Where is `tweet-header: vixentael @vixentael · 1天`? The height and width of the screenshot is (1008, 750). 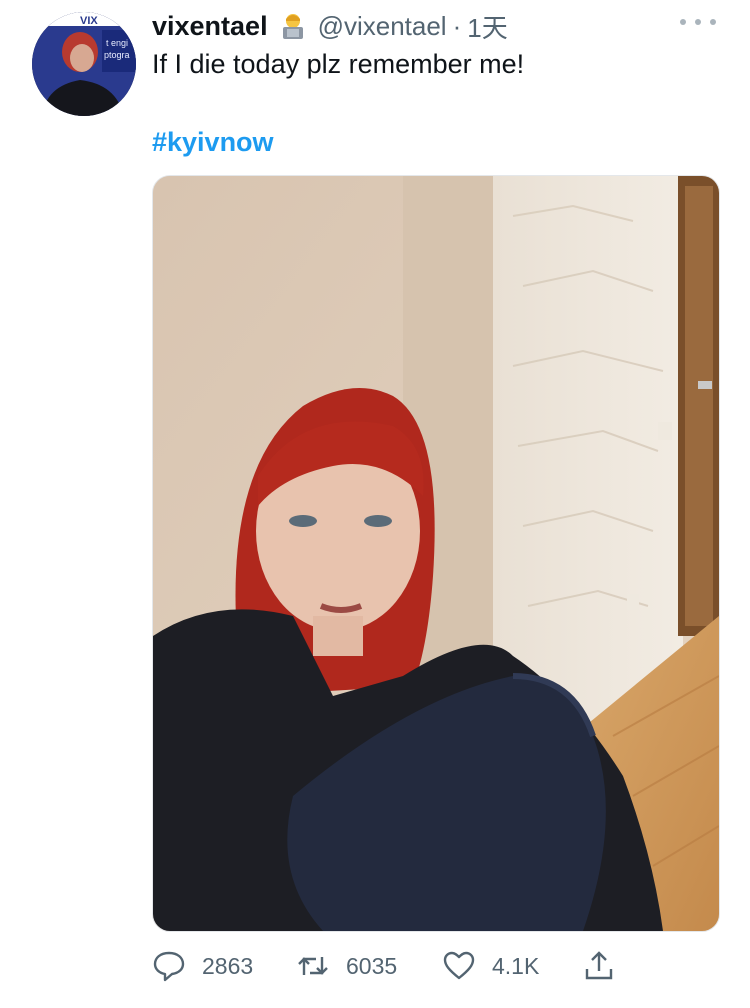 tweet-header: vixentael @vixentael · 1天 is located at coordinates (421, 26).